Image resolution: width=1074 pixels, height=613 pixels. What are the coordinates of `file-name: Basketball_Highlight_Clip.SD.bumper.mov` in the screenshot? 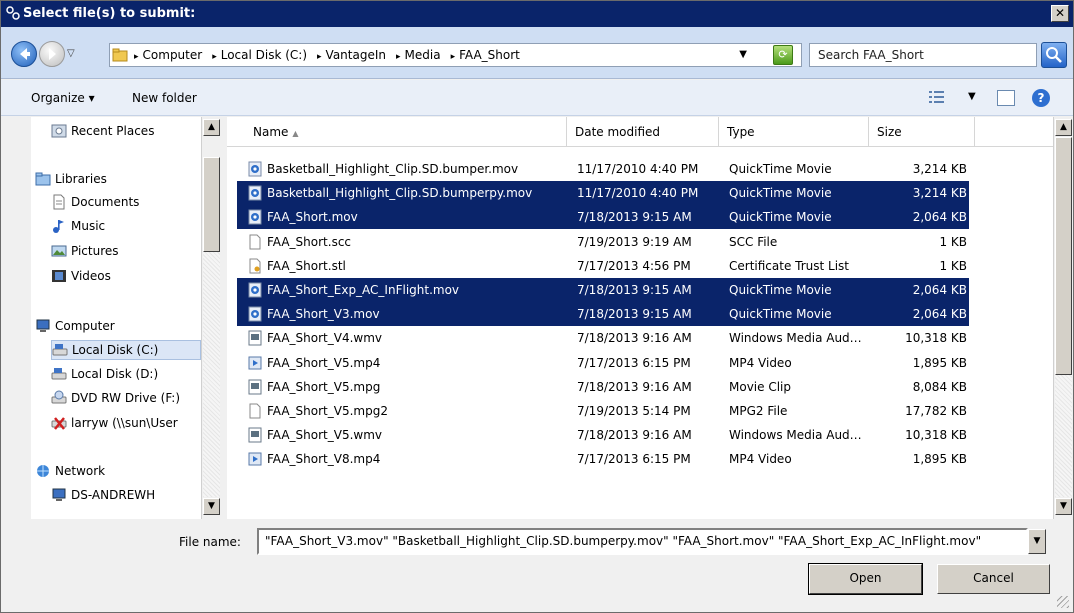 It's located at (393, 169).